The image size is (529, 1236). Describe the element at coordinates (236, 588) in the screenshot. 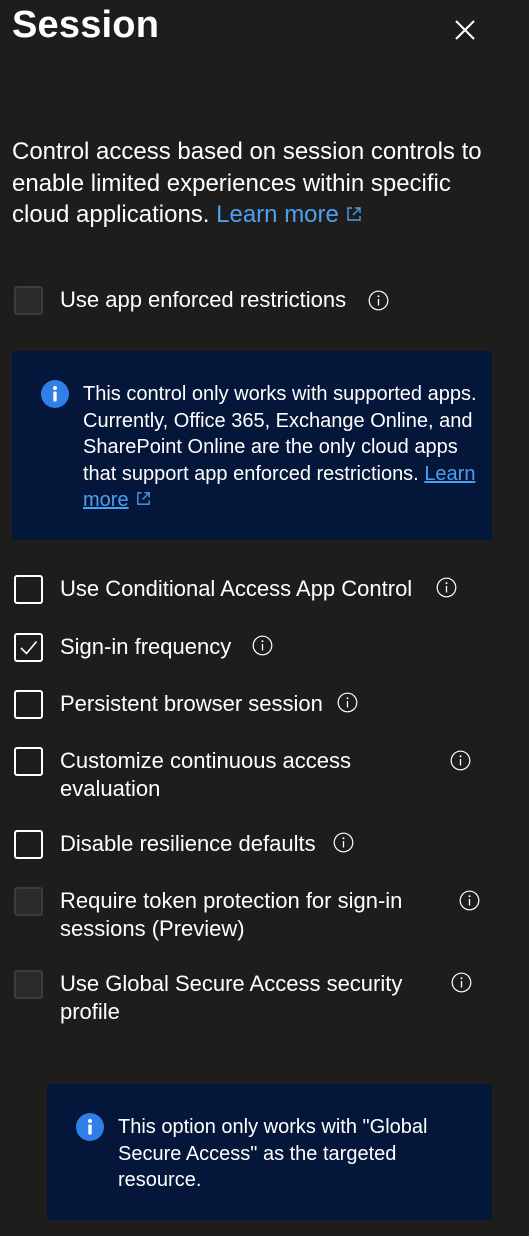

I see `option-label: Use Conditional Access App Control` at that location.